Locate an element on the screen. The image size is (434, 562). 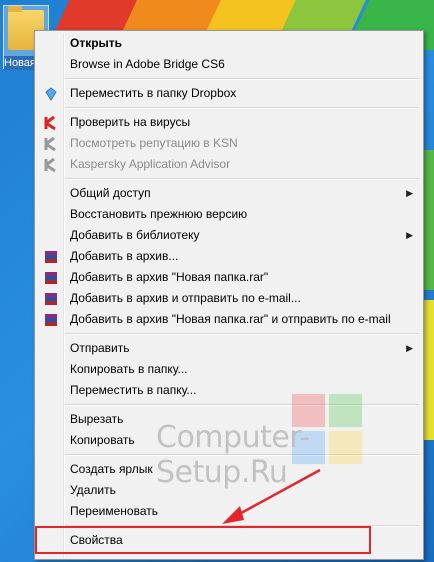
menu-item-add-archive-rar: Добавить в архив "Новая папка.rar" is located at coordinates (229, 277).